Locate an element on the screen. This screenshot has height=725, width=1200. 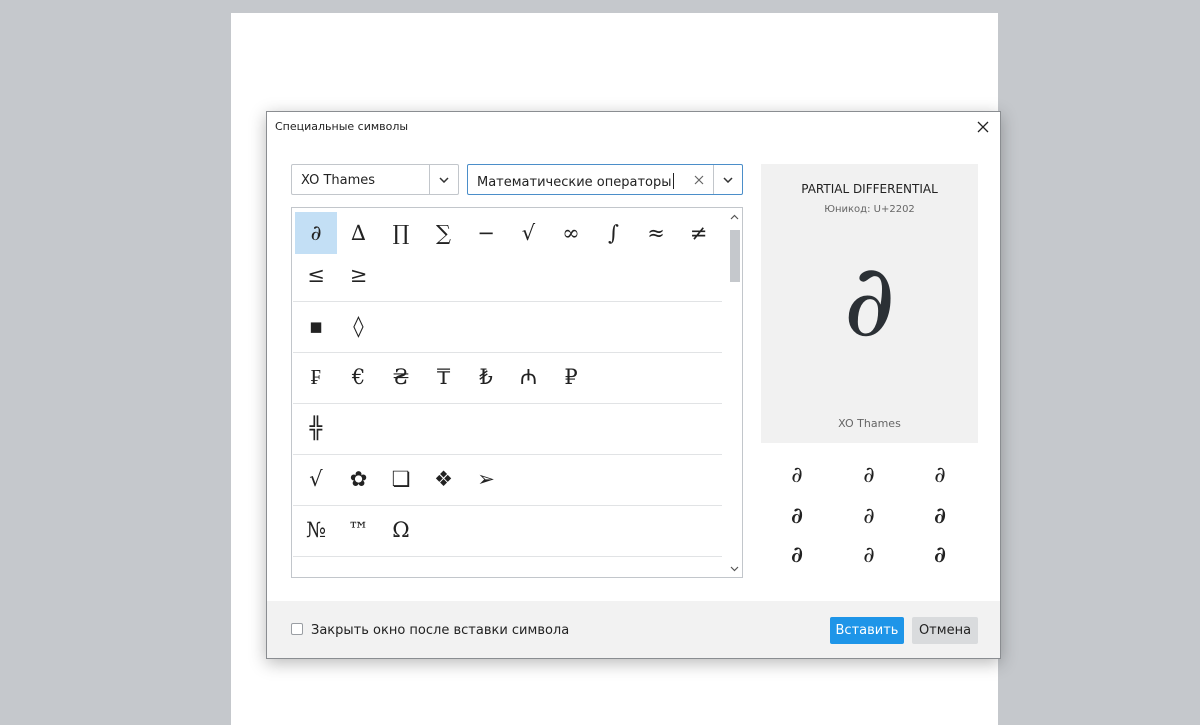
symbol-cell: ∆ is located at coordinates (359, 233).